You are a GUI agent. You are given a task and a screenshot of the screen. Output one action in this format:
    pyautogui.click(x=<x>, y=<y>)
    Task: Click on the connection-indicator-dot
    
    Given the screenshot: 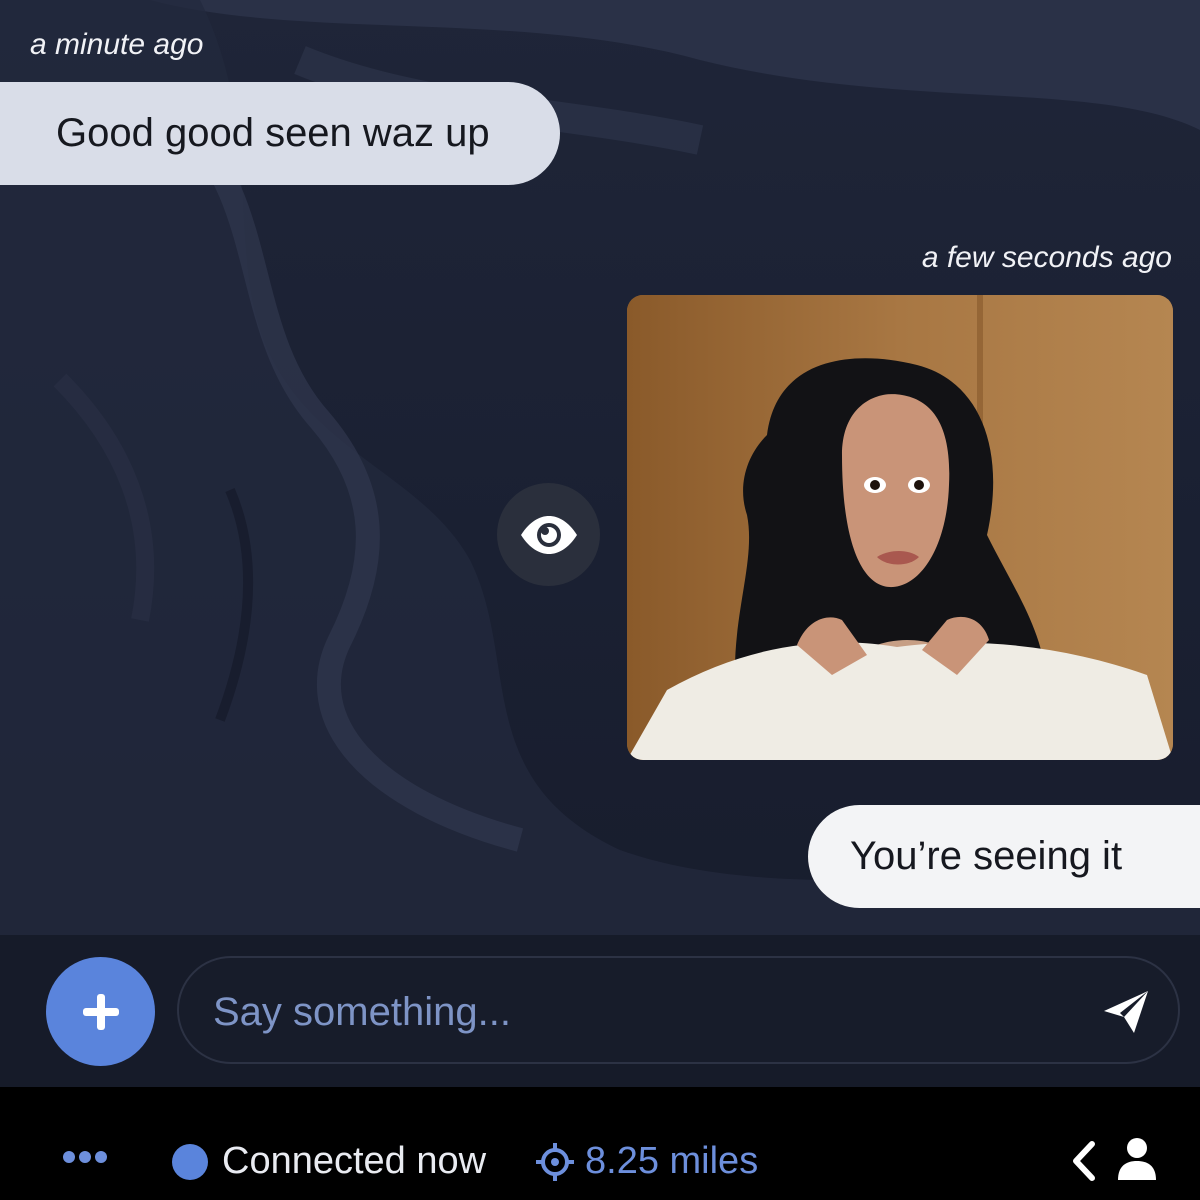 What is the action you would take?
    pyautogui.click(x=190, y=1161)
    